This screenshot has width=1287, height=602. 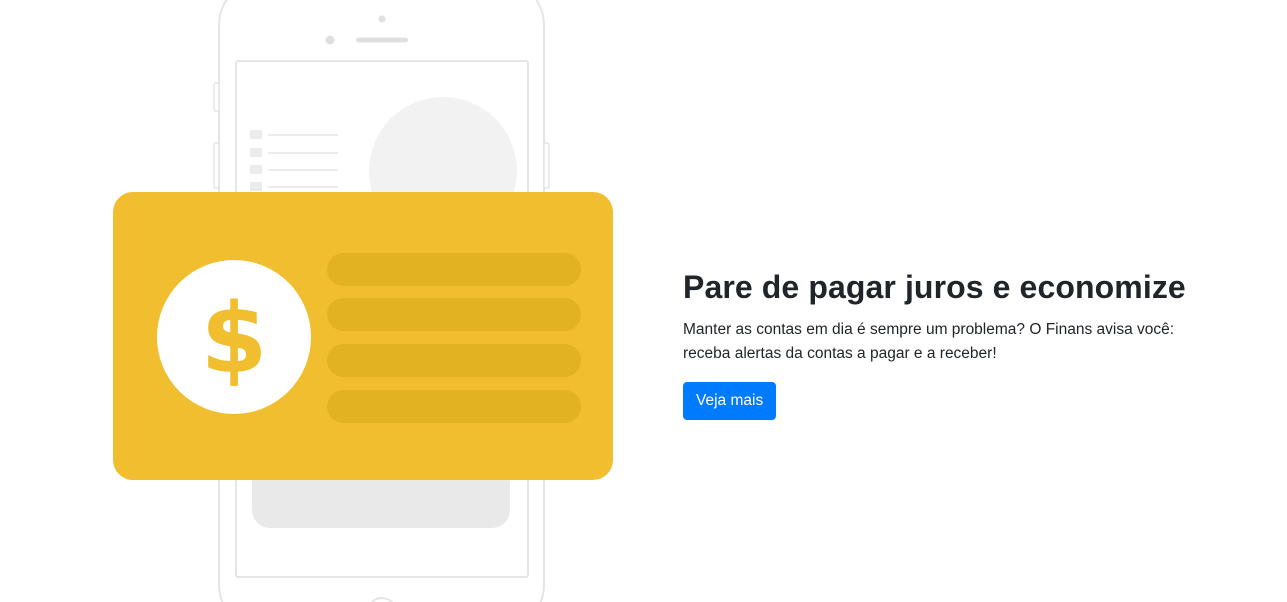 What do you see at coordinates (234, 339) in the screenshot?
I see `dollar-sign-icon: $` at bounding box center [234, 339].